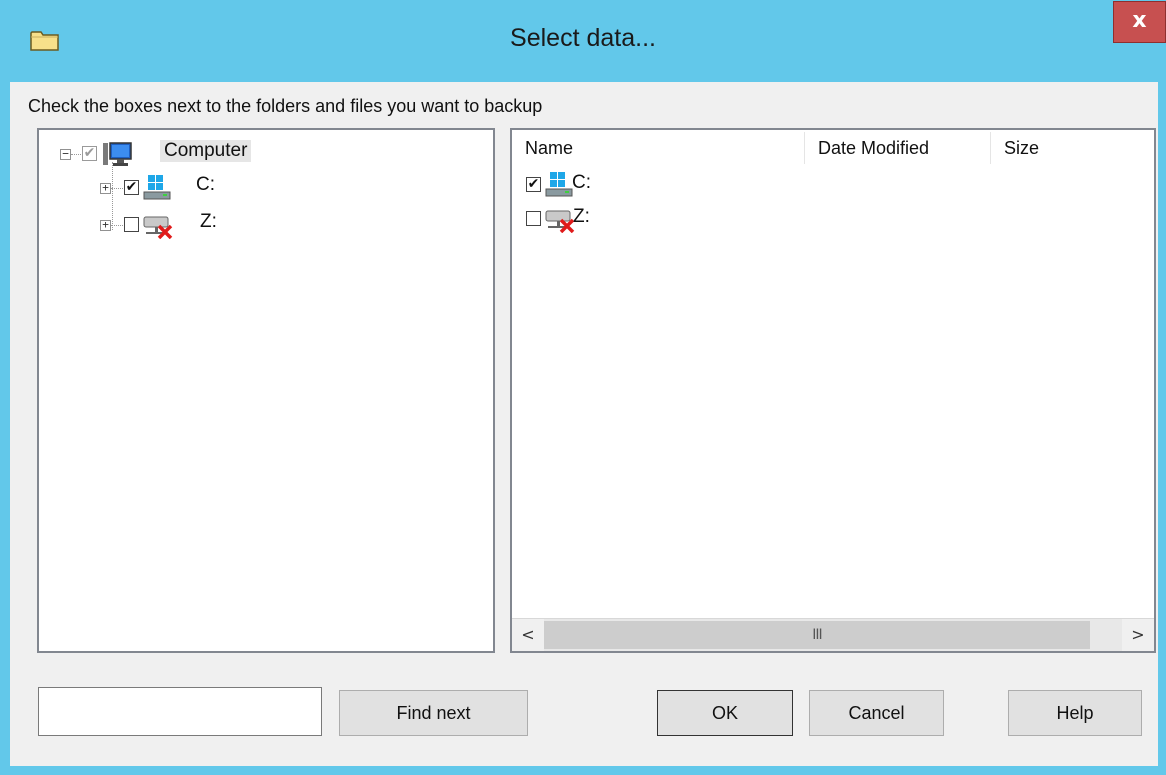  What do you see at coordinates (65, 154) in the screenshot?
I see `tree-collapse-toggle: −` at bounding box center [65, 154].